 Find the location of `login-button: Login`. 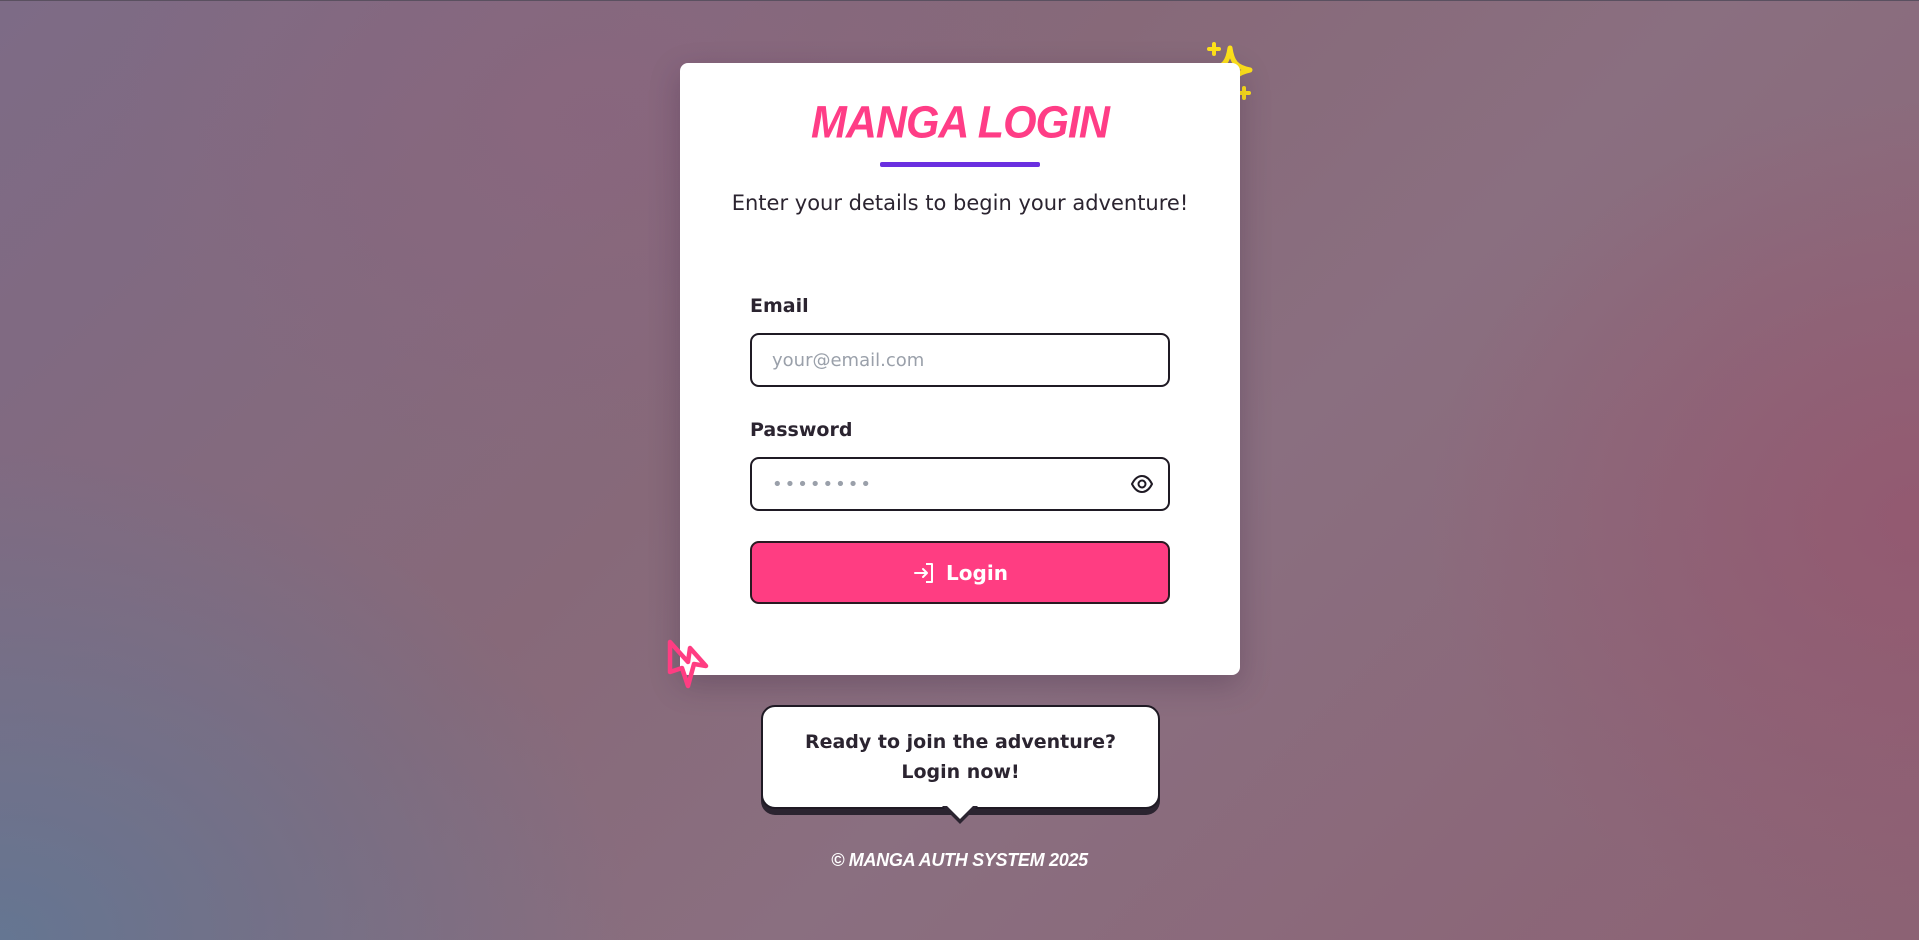

login-button: Login is located at coordinates (960, 572).